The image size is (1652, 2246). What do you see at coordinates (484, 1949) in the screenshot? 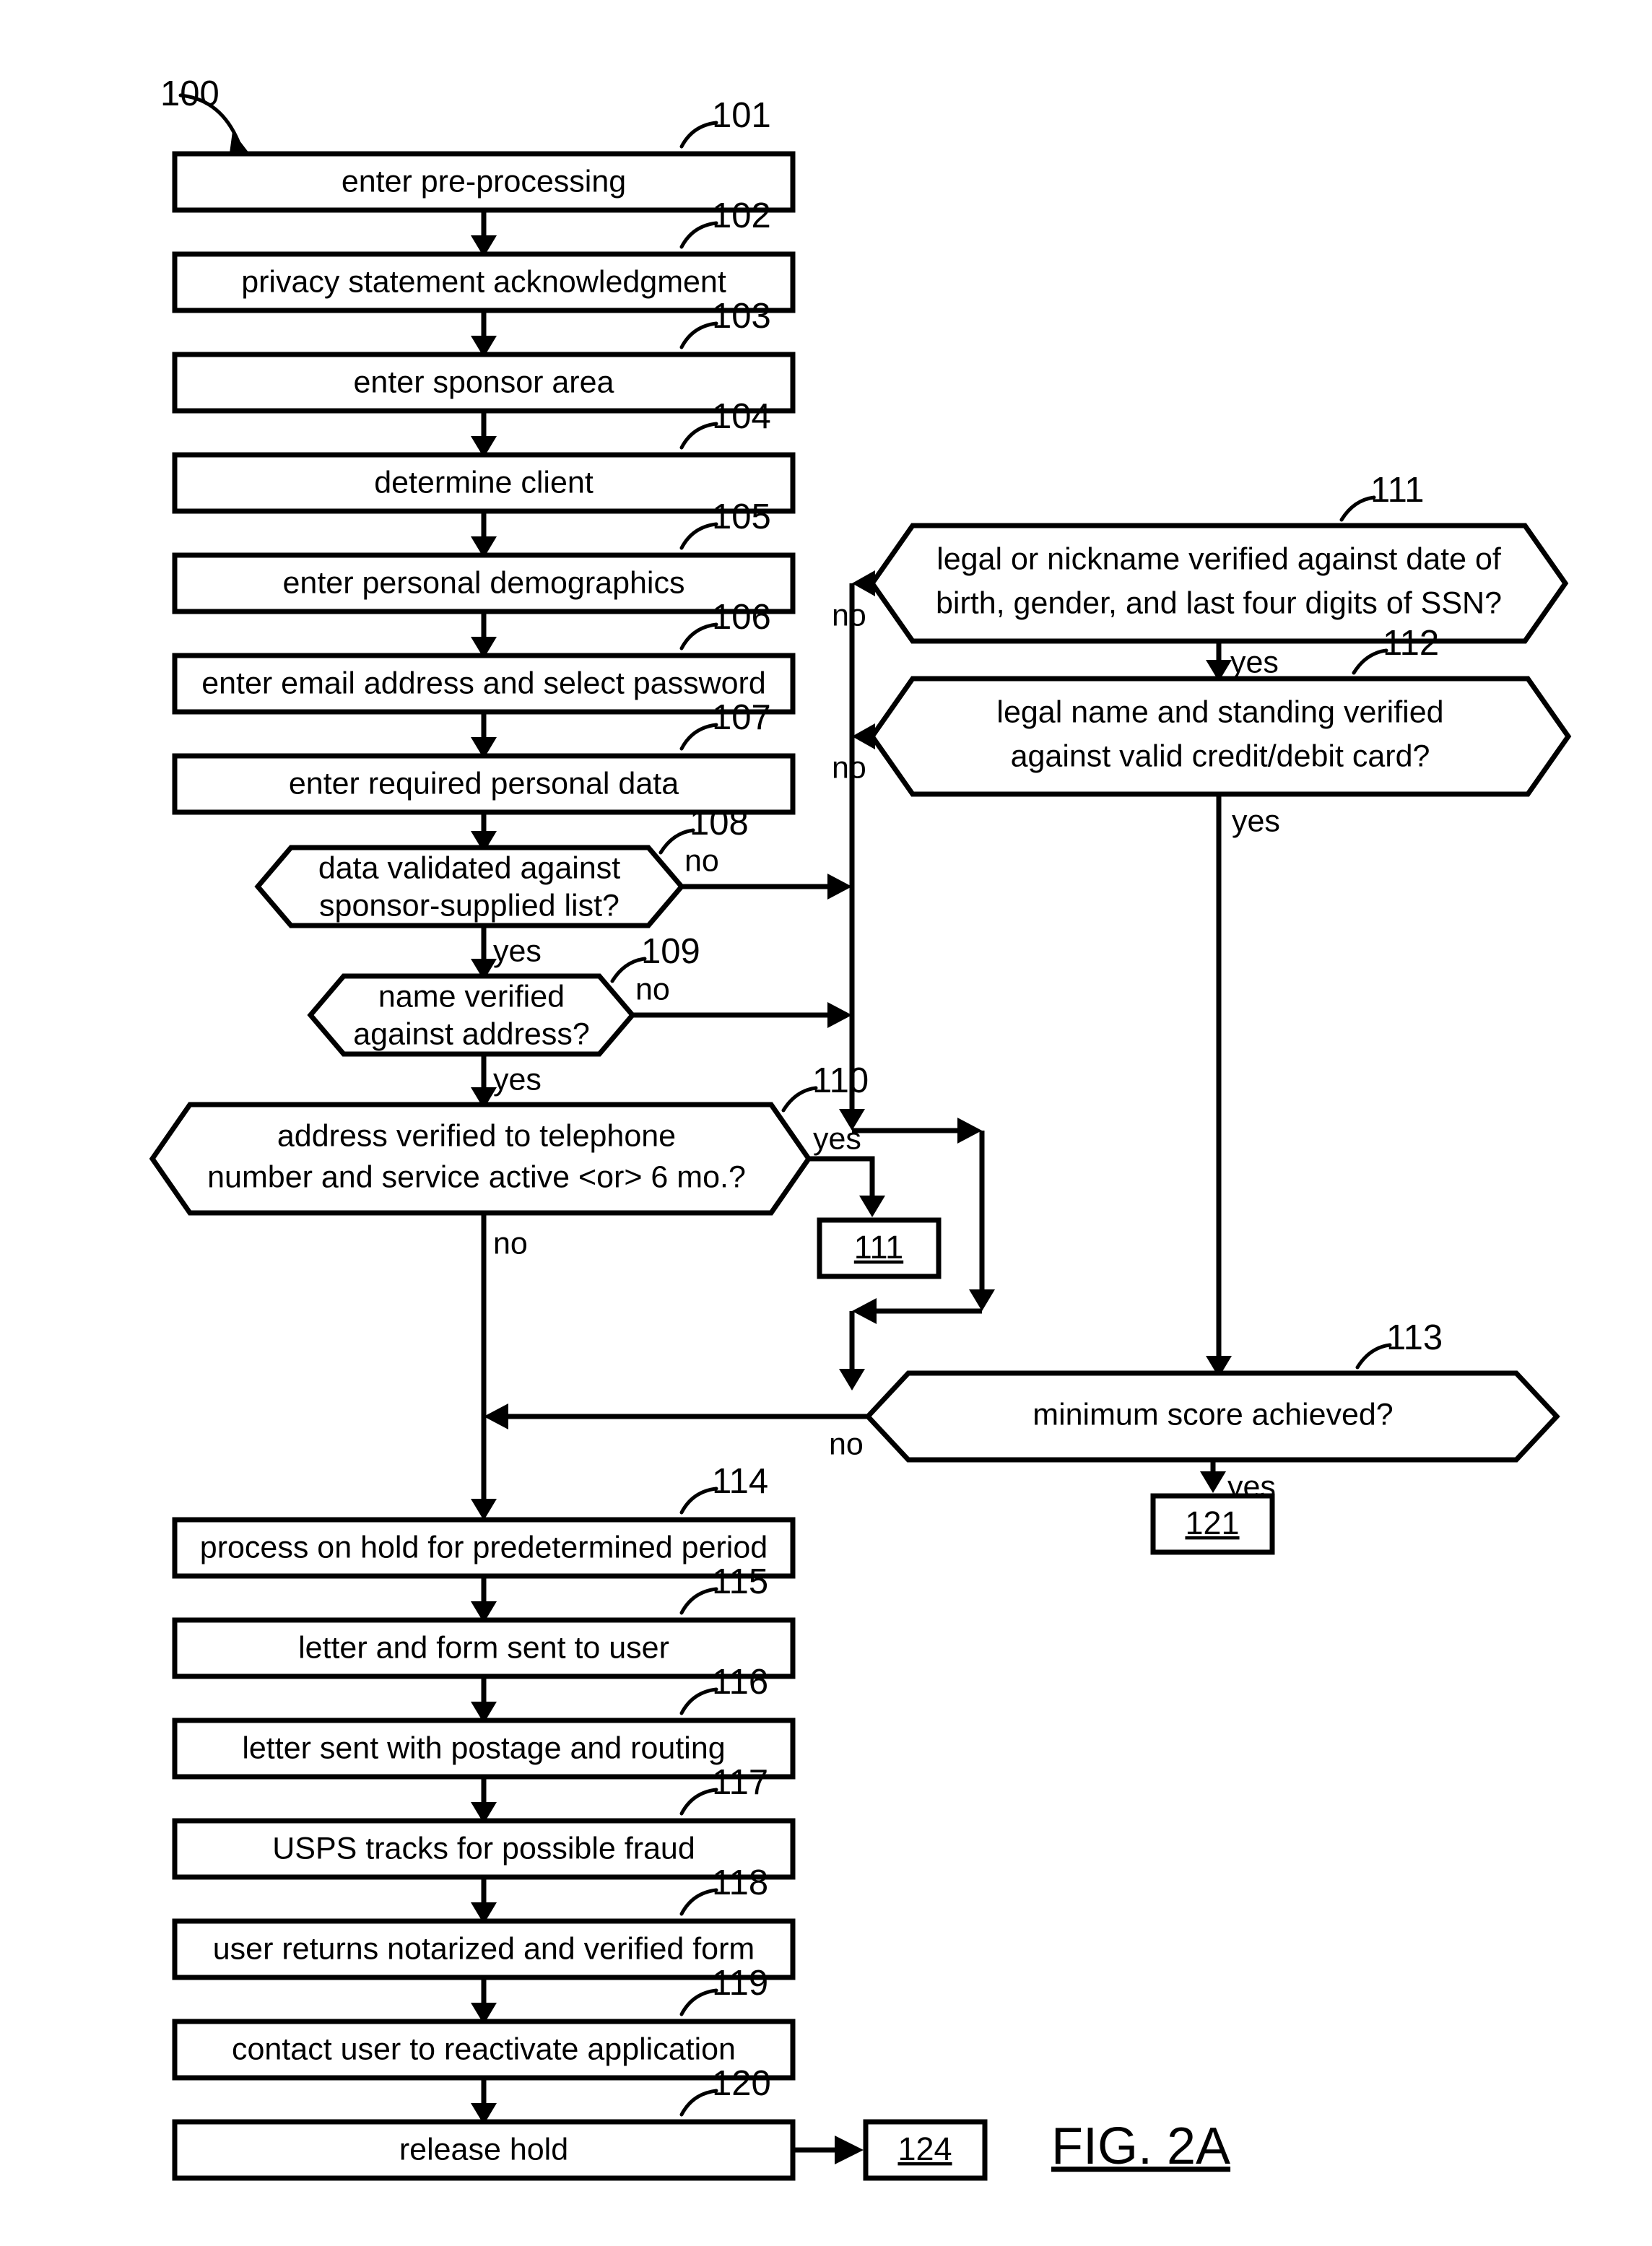
I see `node-118: user returns notarized and verified form` at bounding box center [484, 1949].